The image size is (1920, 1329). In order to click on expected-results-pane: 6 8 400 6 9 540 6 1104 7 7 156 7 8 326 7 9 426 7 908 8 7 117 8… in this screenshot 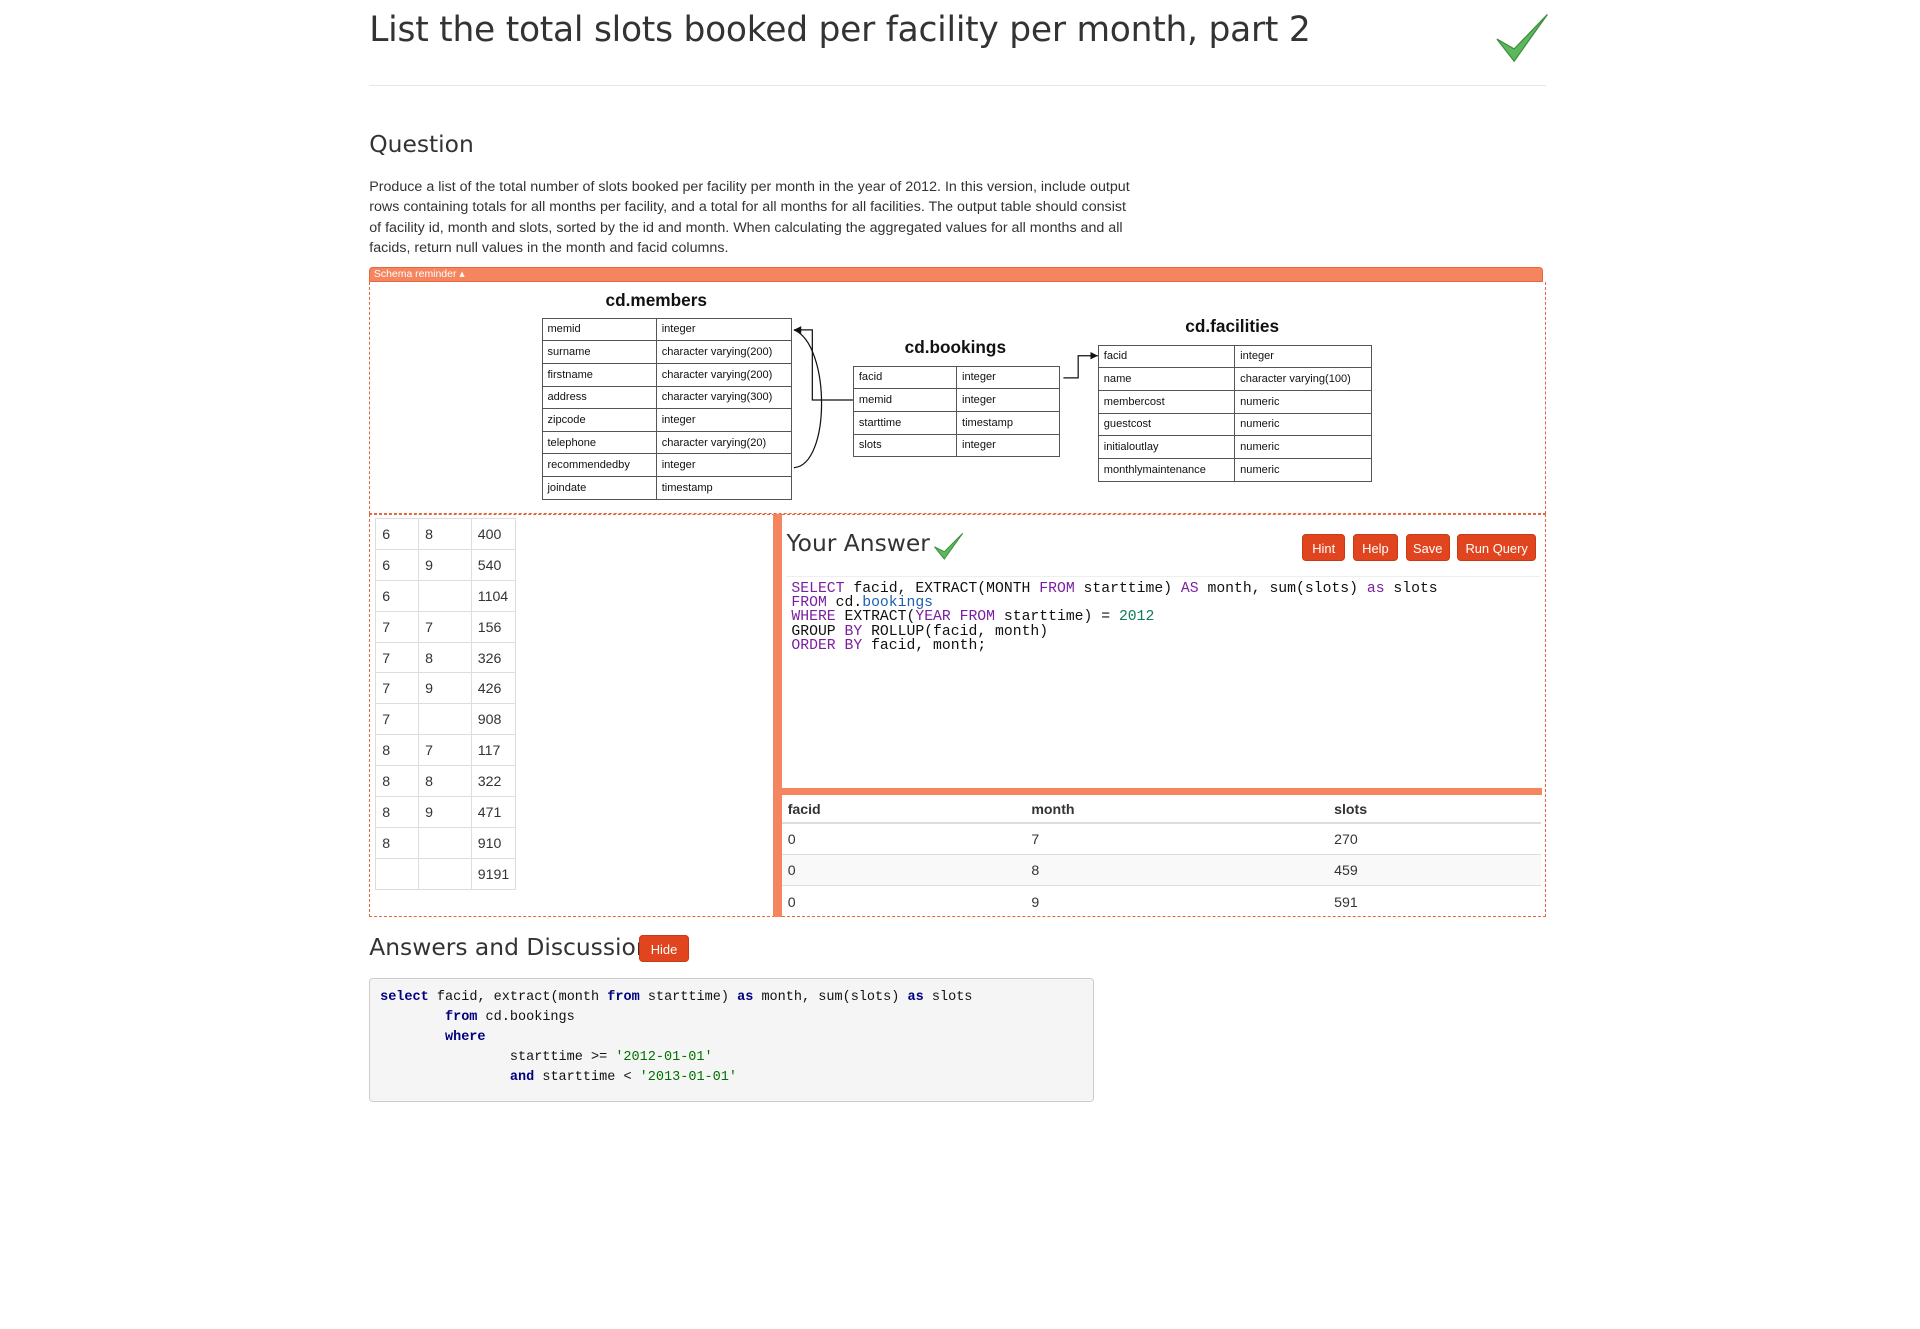, I will do `click(572, 715)`.